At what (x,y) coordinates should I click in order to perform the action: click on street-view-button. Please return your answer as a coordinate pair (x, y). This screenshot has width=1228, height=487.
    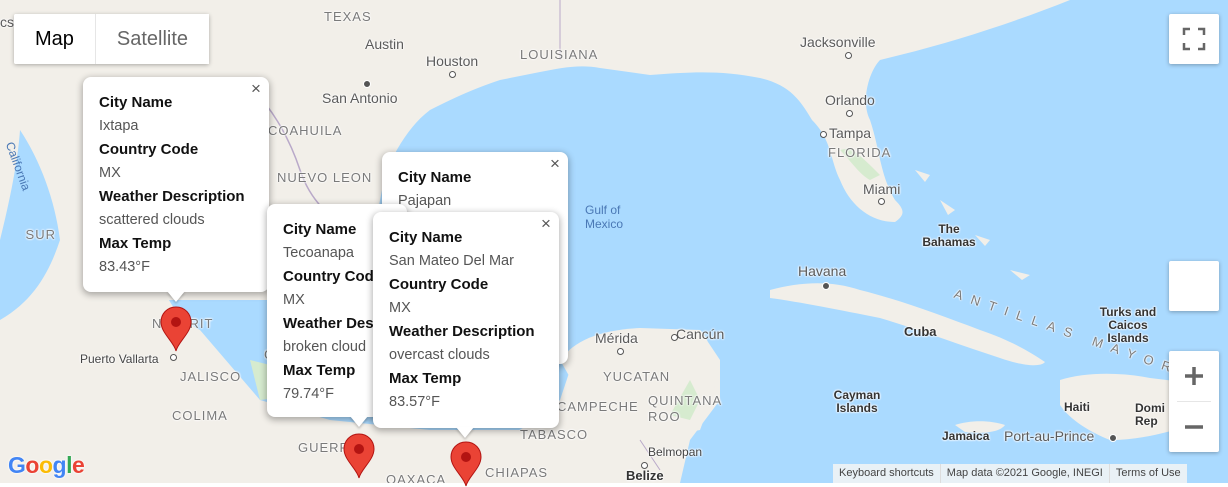
    Looking at the image, I should click on (1194, 286).